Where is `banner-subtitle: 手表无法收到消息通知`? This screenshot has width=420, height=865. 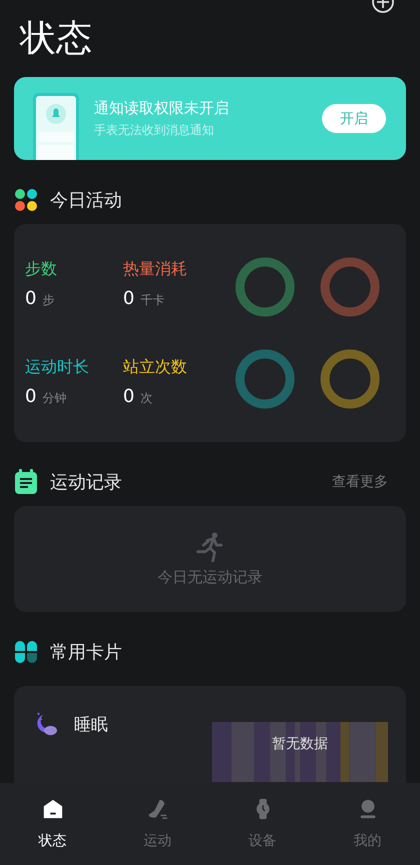 banner-subtitle: 手表无法收到消息通知 is located at coordinates (154, 130).